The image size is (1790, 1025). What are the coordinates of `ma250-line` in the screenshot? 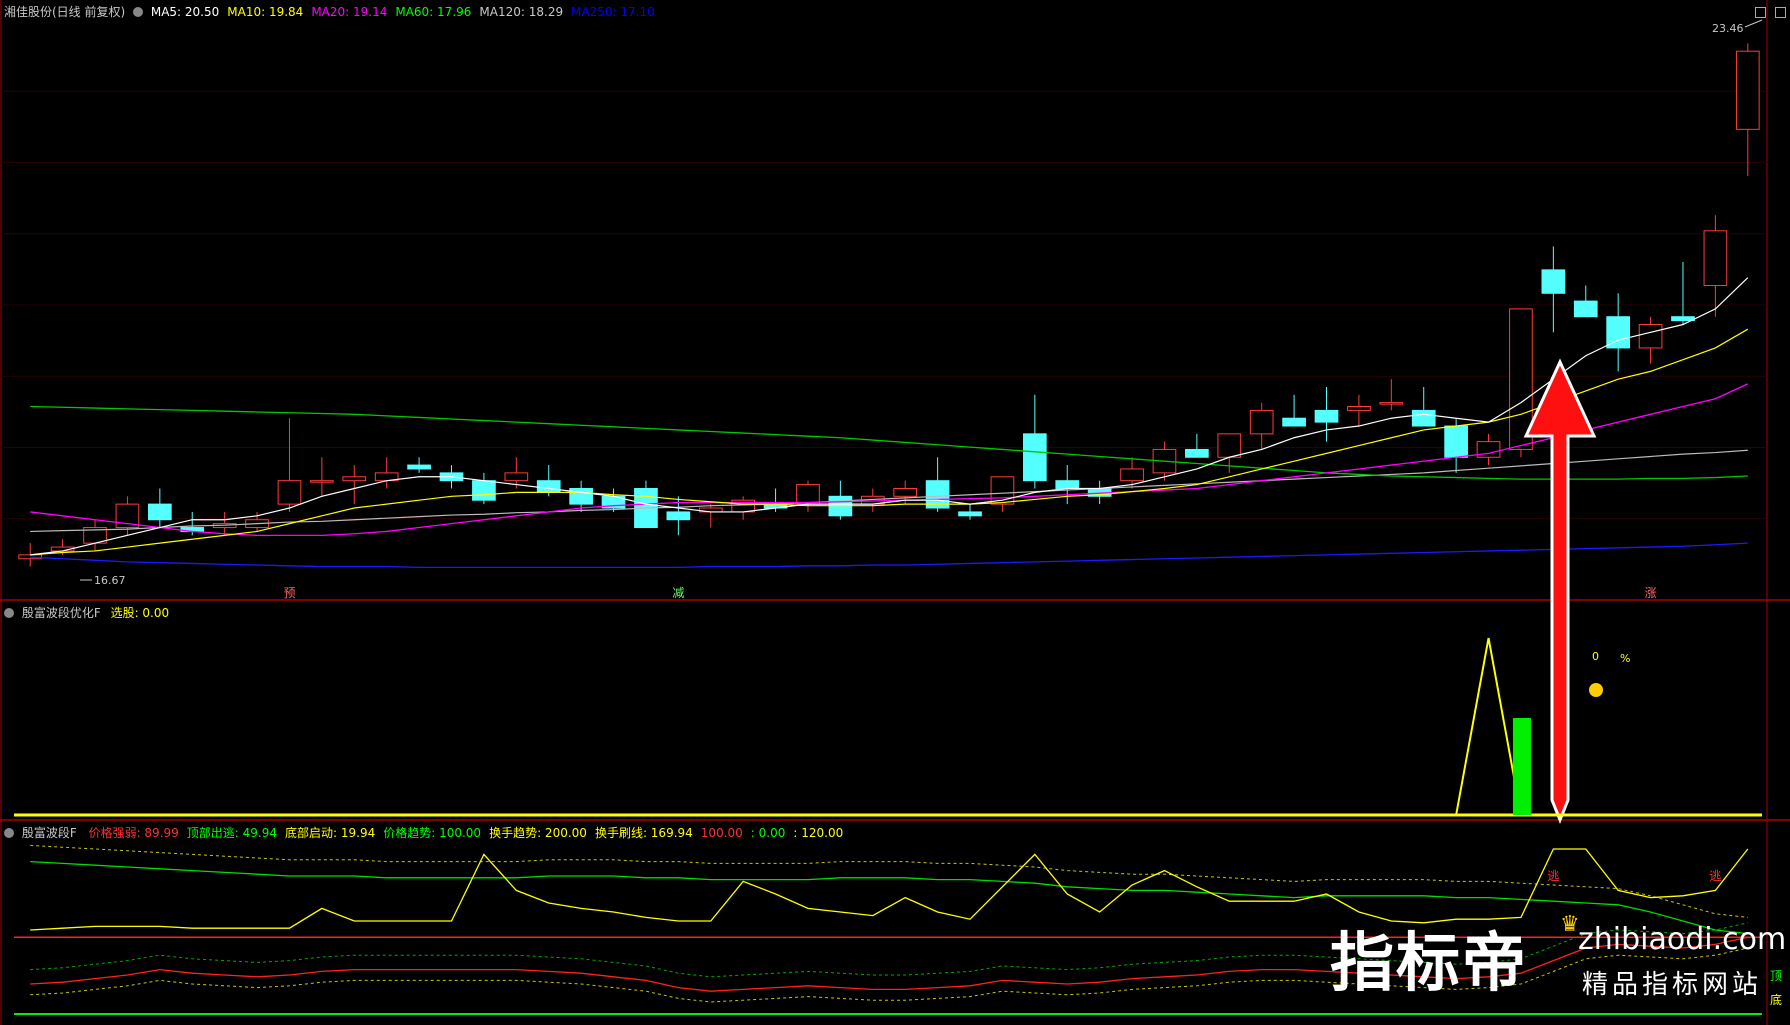 It's located at (889, 555).